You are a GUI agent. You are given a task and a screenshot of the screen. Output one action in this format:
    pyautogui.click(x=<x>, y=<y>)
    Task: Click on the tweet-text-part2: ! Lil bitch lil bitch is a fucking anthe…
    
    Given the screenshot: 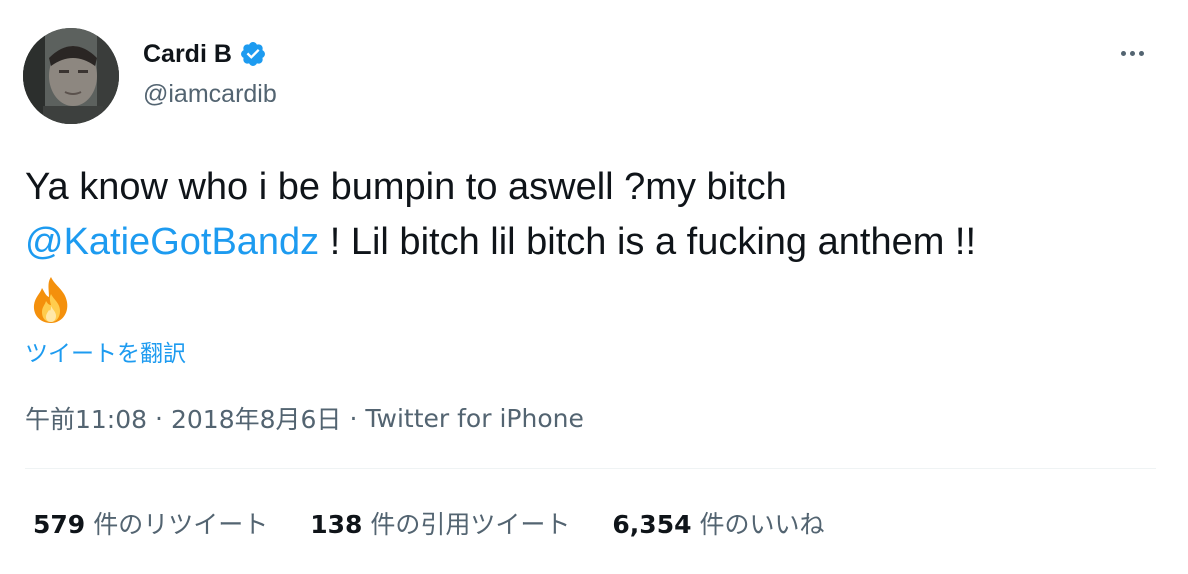 What is the action you would take?
    pyautogui.click(x=648, y=242)
    